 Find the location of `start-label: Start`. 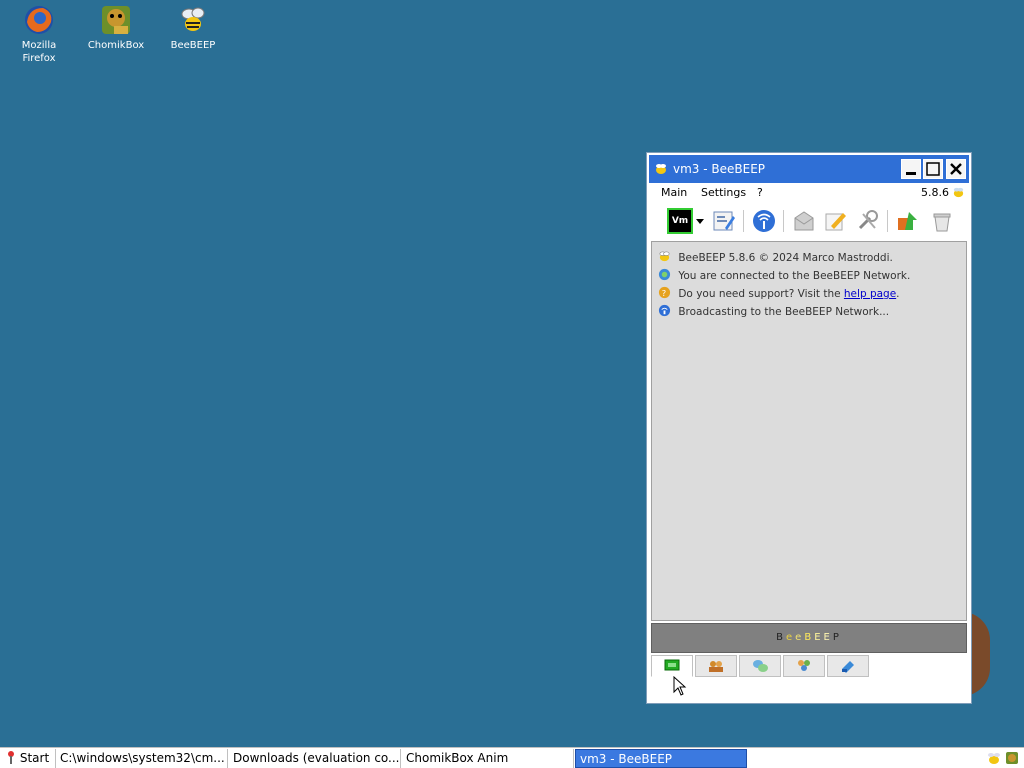

start-label: Start is located at coordinates (34, 758).